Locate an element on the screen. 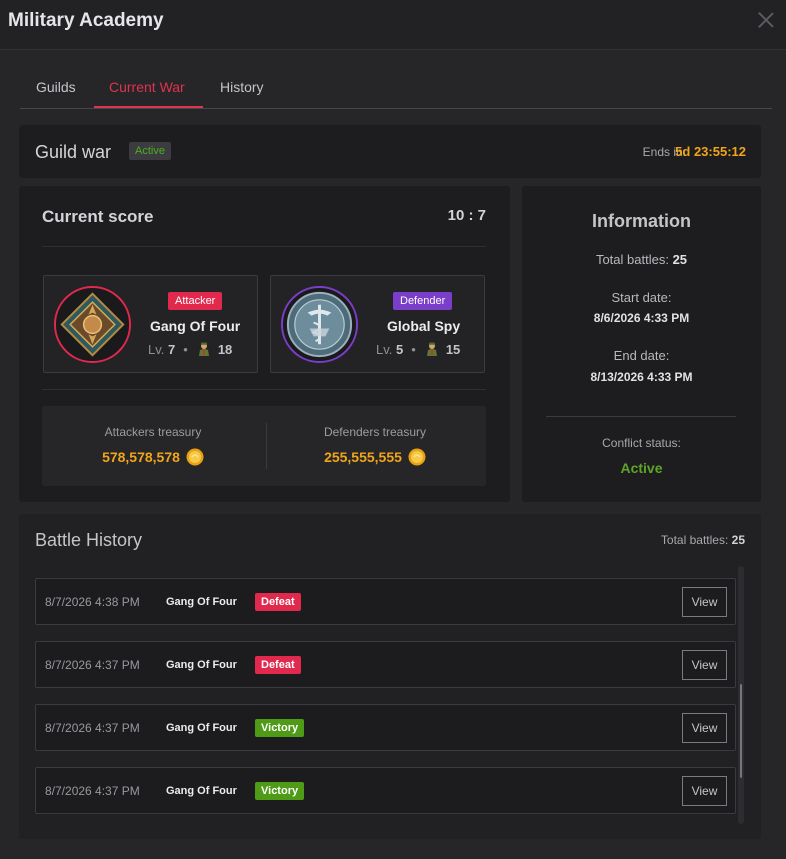 This screenshot has width=786, height=859. conflict-status-value: Active is located at coordinates (641, 468).